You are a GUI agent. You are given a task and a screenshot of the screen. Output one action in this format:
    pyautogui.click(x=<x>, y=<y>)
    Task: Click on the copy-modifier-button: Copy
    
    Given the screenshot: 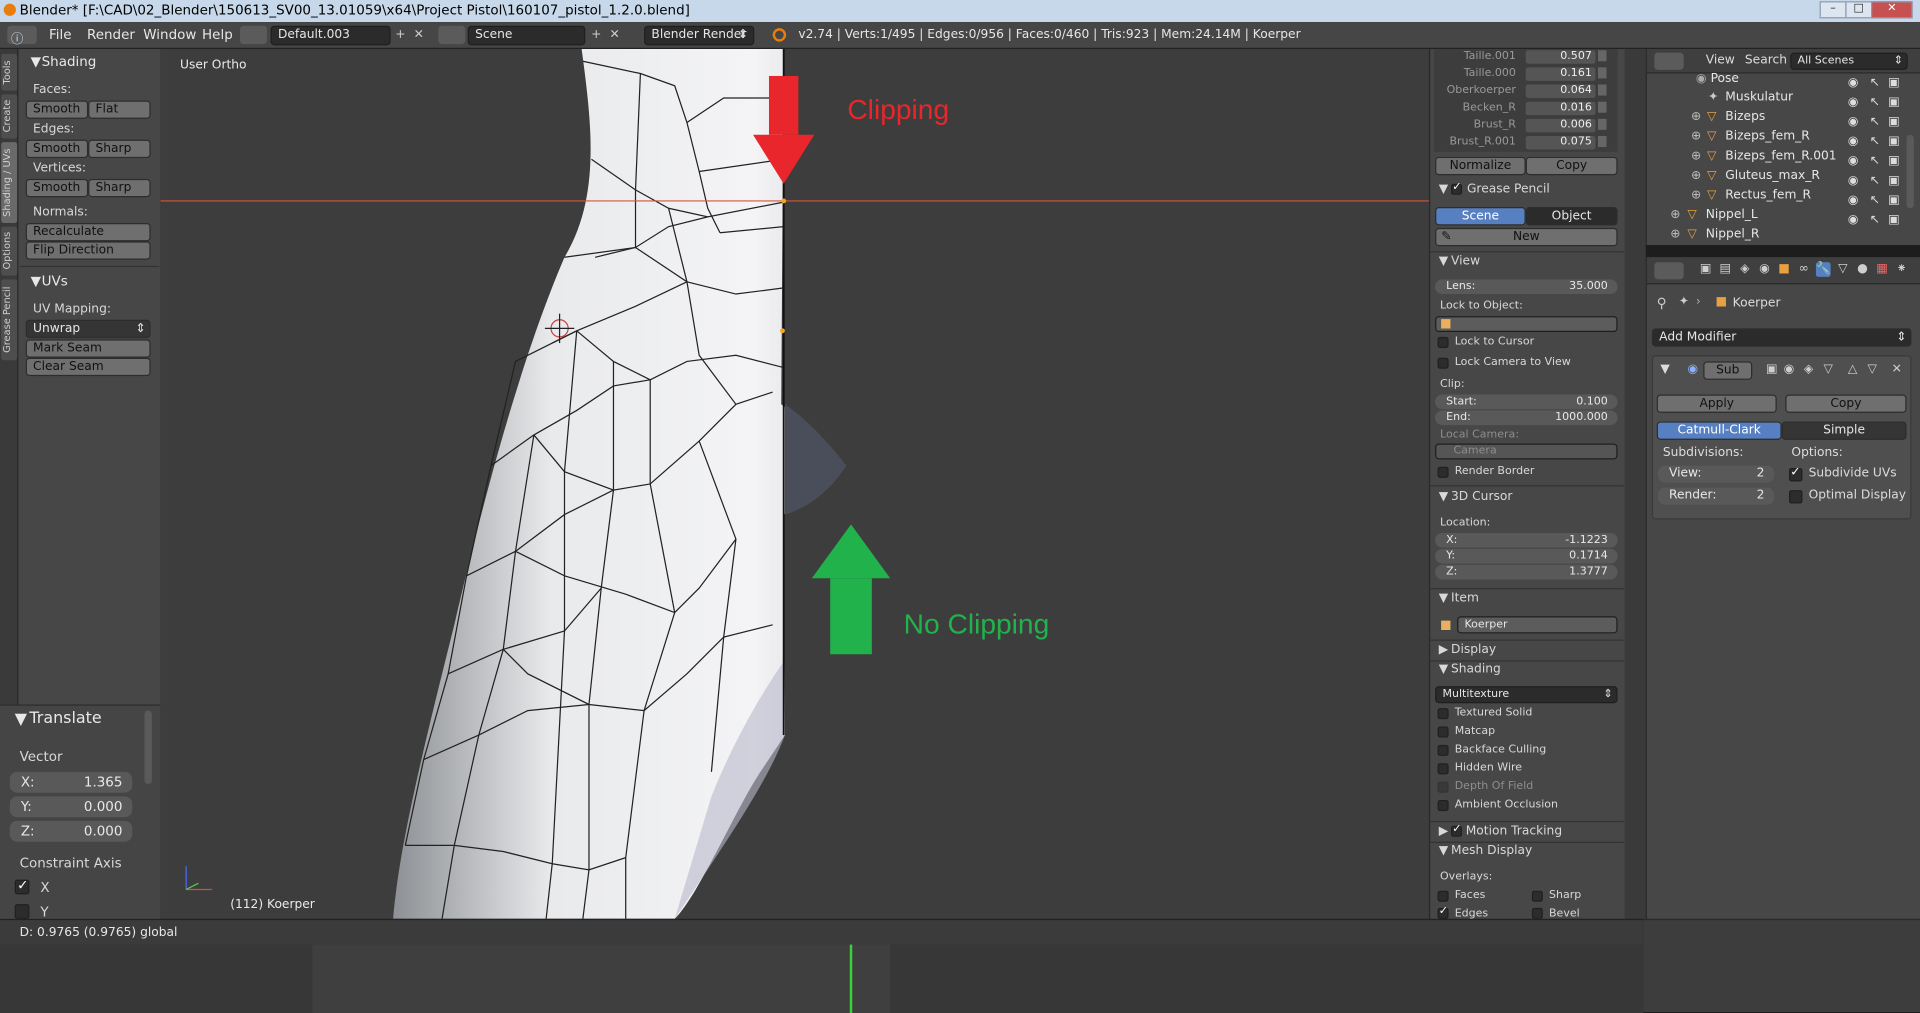 What is the action you would take?
    pyautogui.click(x=1846, y=403)
    